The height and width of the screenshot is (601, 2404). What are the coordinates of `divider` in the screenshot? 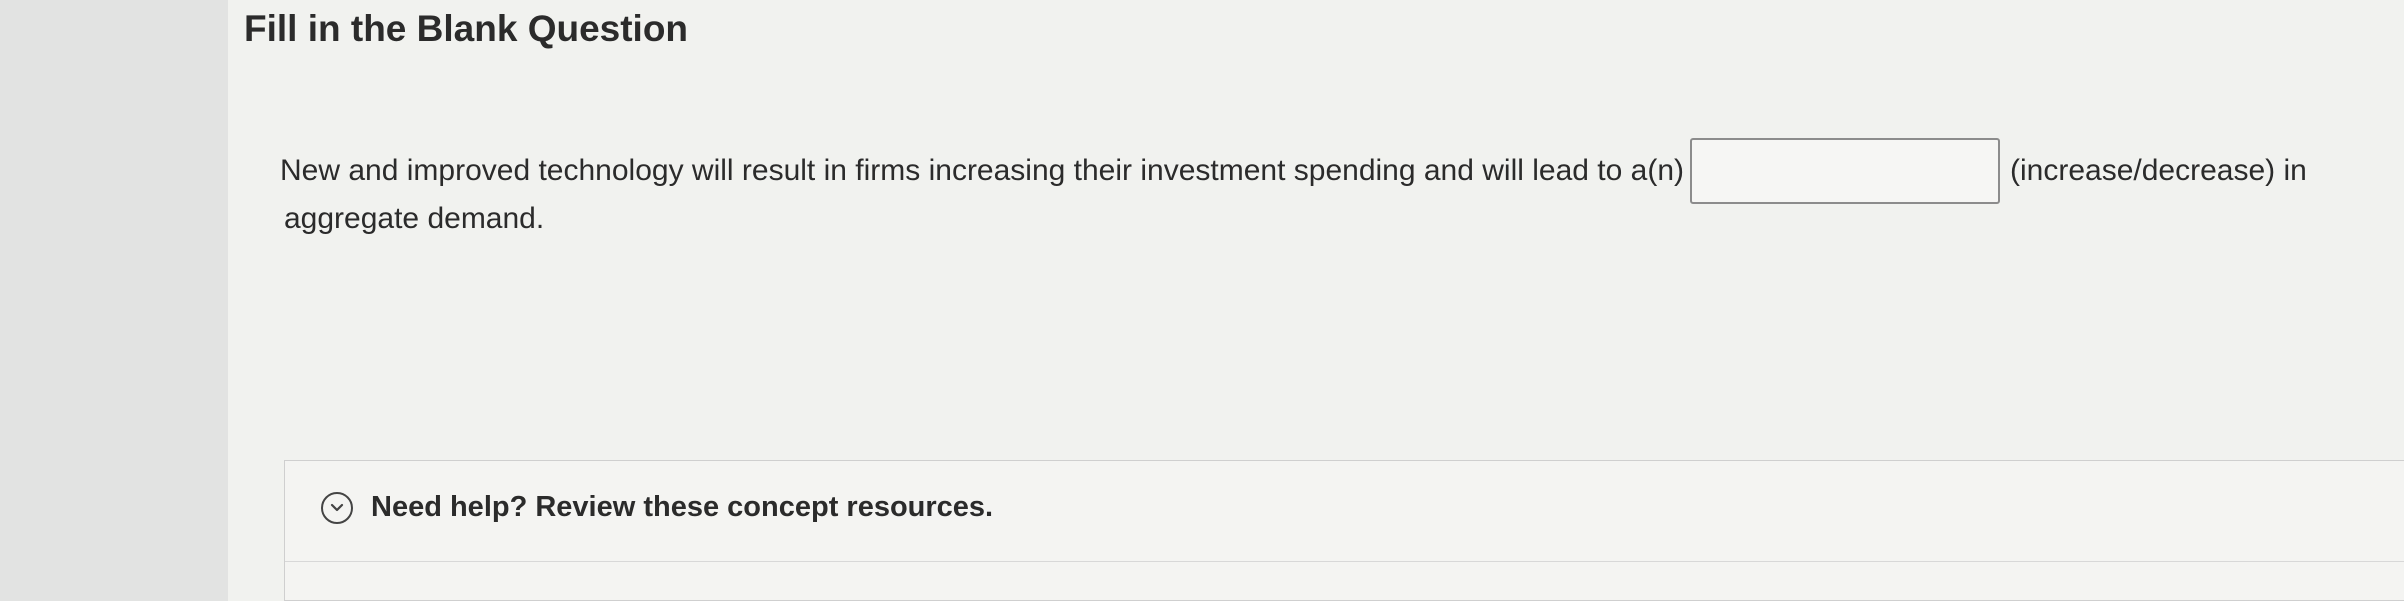 It's located at (1344, 561).